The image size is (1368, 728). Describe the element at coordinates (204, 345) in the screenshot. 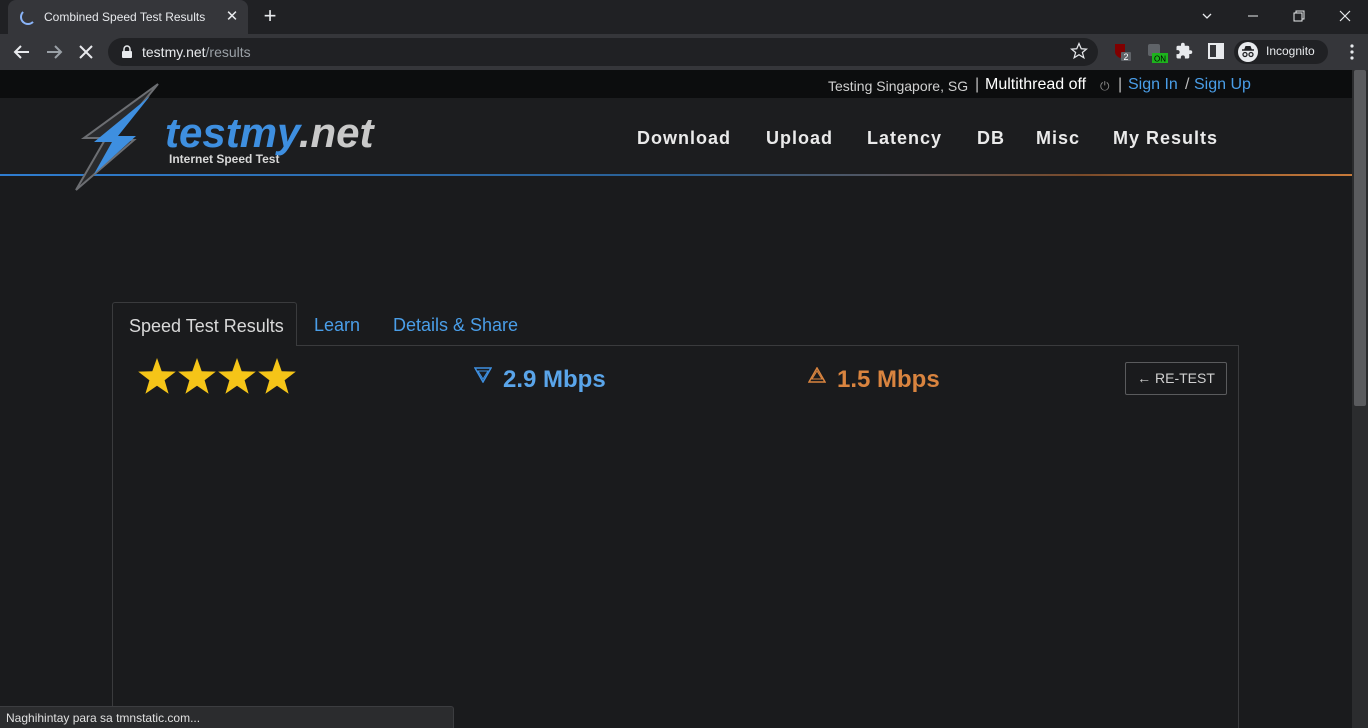

I see `active-tab-cover` at that location.